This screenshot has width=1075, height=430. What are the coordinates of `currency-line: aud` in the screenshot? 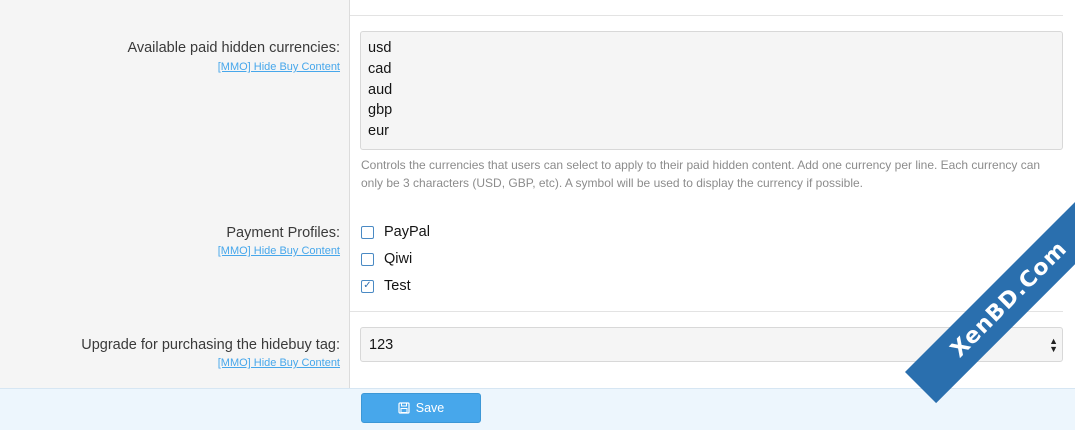 It's located at (380, 89).